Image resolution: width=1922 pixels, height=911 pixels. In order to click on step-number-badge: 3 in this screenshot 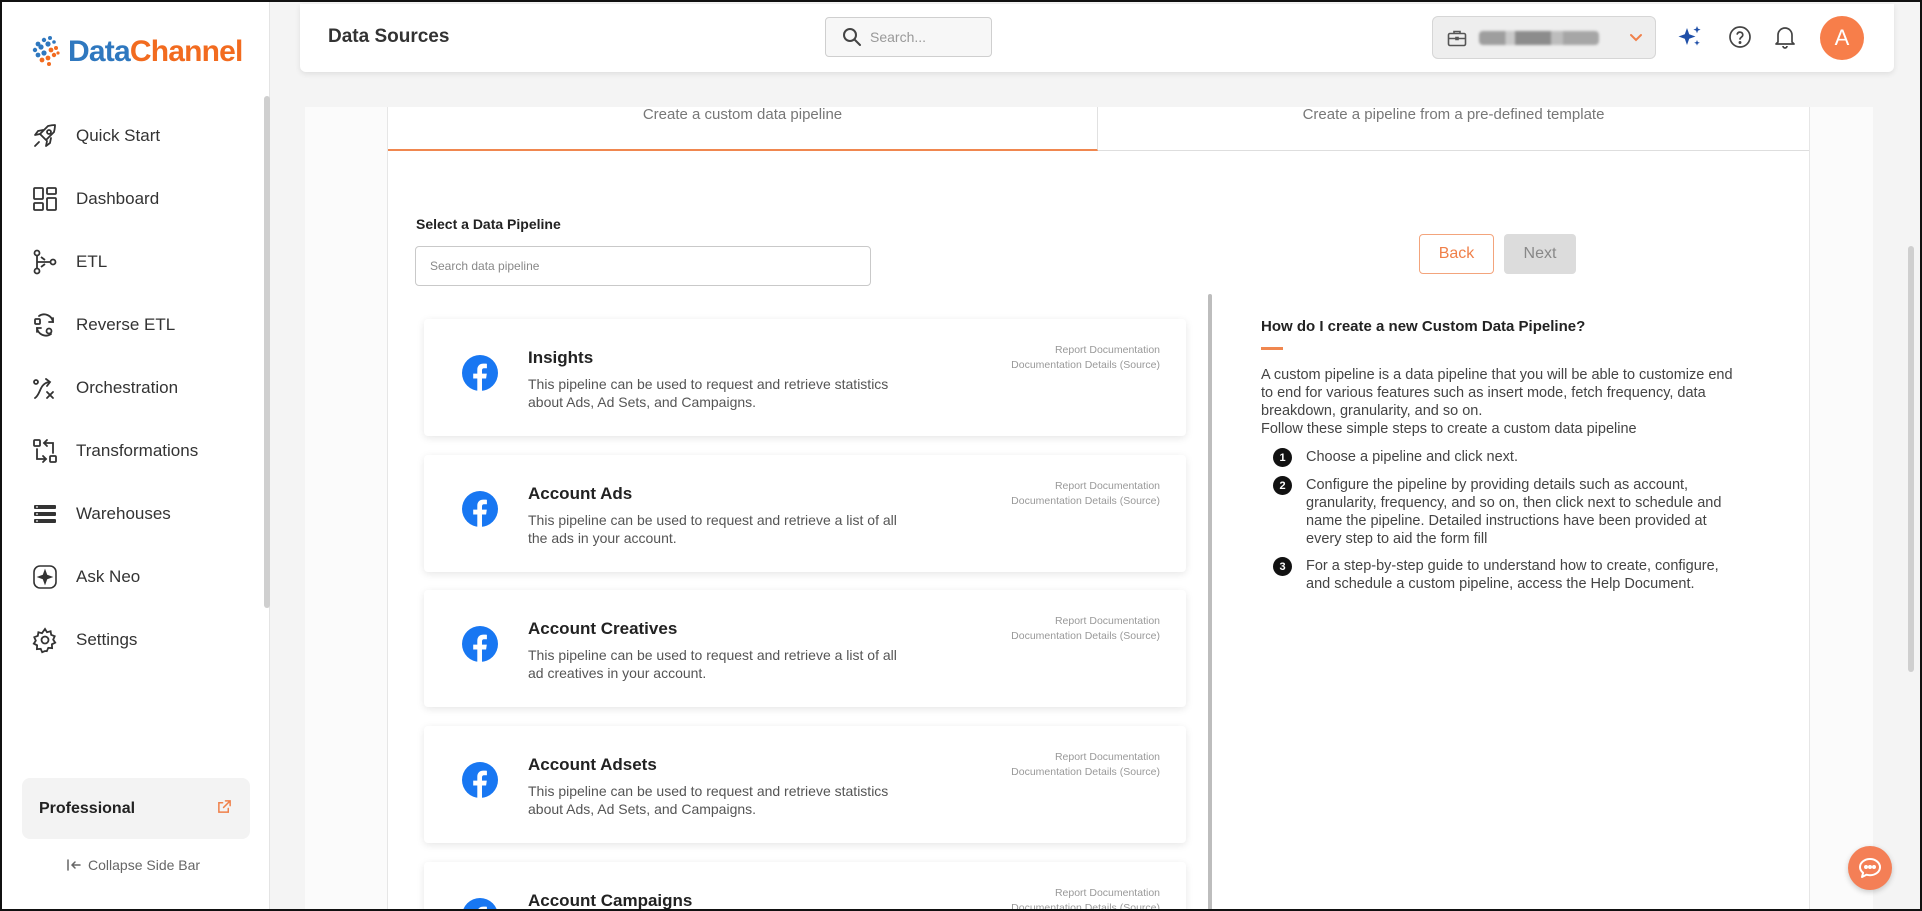, I will do `click(1282, 566)`.